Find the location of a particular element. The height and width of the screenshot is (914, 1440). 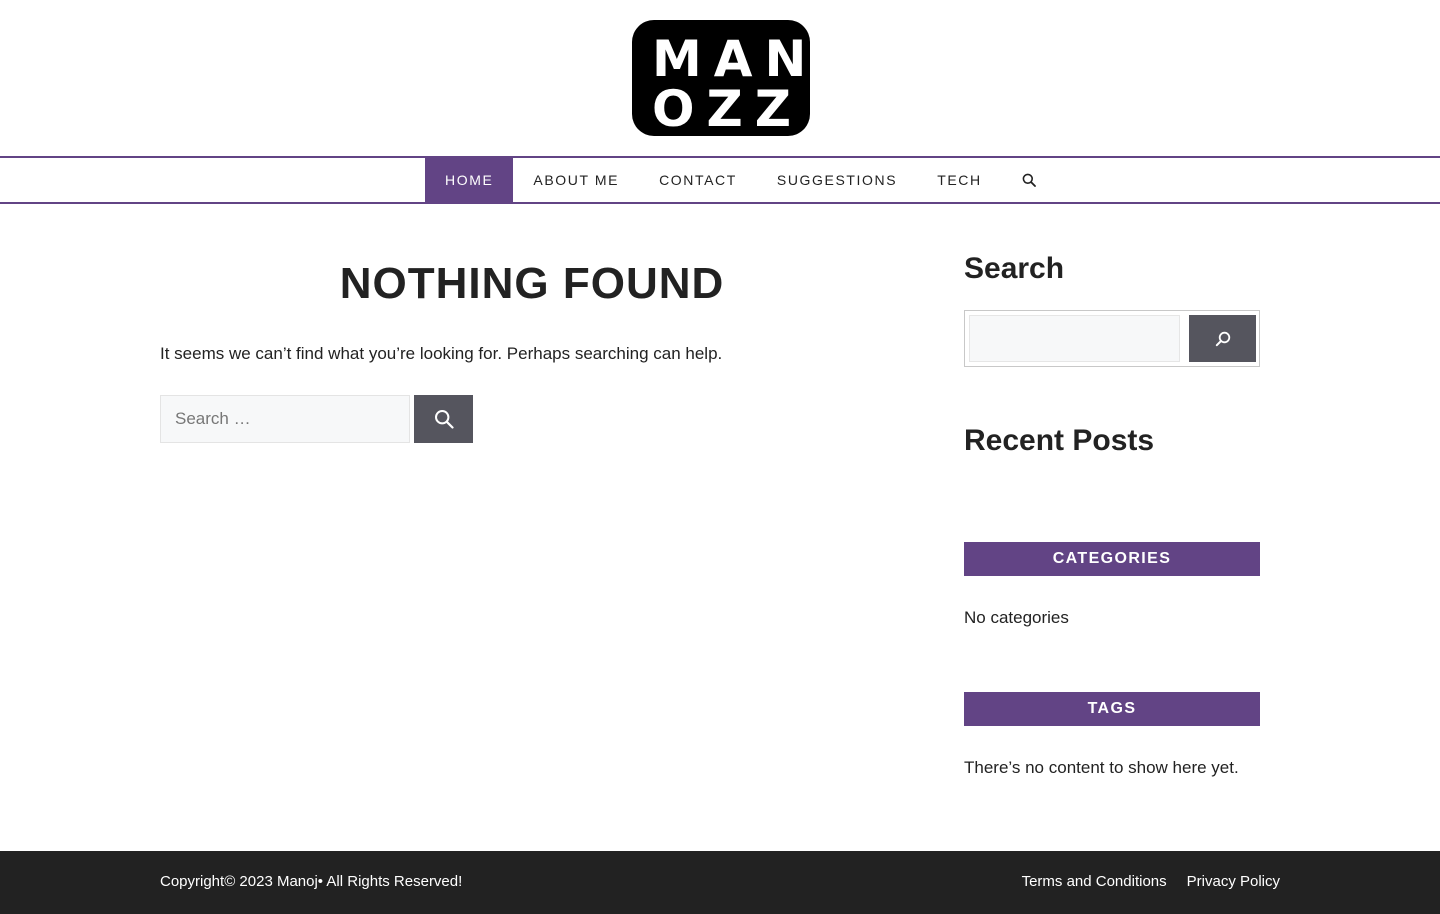

nav-item-about-me: ABOUT ME is located at coordinates (576, 180).